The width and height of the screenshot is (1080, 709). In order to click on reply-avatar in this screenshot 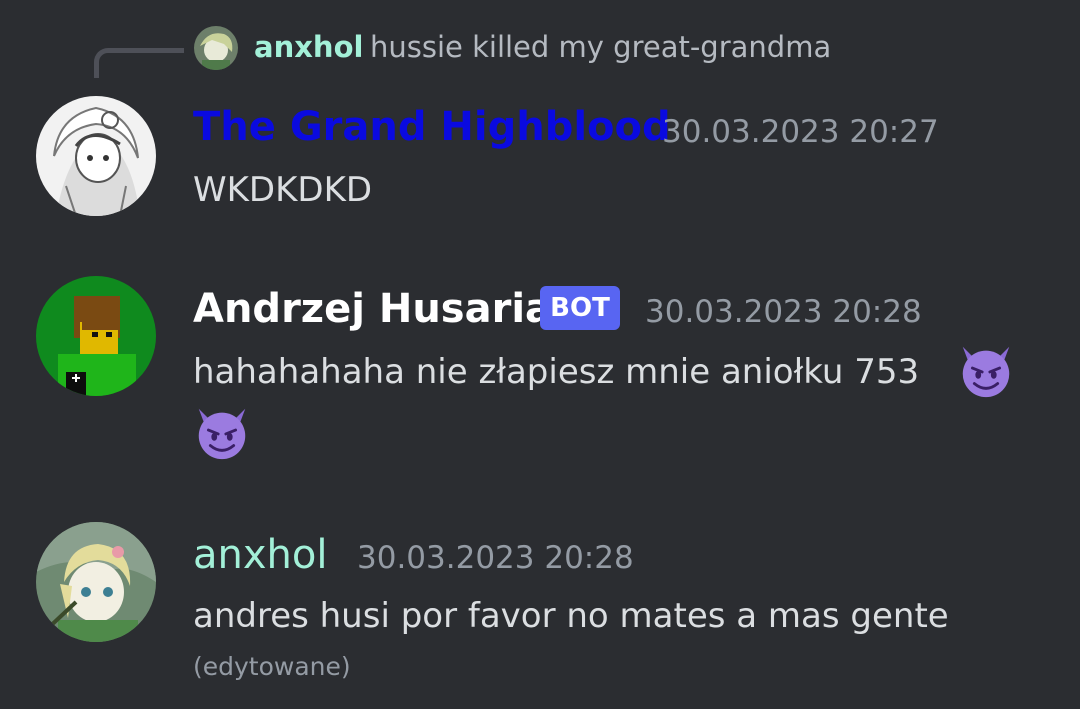, I will do `click(216, 48)`.